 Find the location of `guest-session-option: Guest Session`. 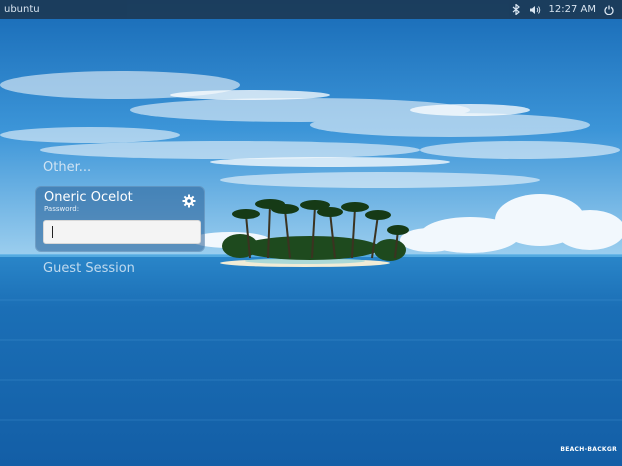

guest-session-option: Guest Session is located at coordinates (89, 268).